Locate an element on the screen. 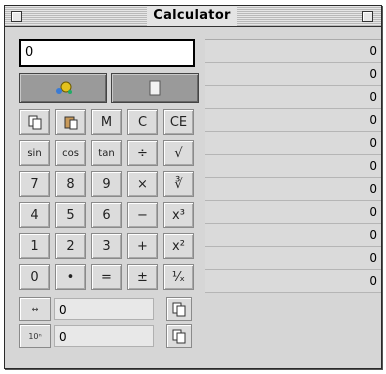 This screenshot has height=374, width=386. digit-2-button: 2 is located at coordinates (70, 246).